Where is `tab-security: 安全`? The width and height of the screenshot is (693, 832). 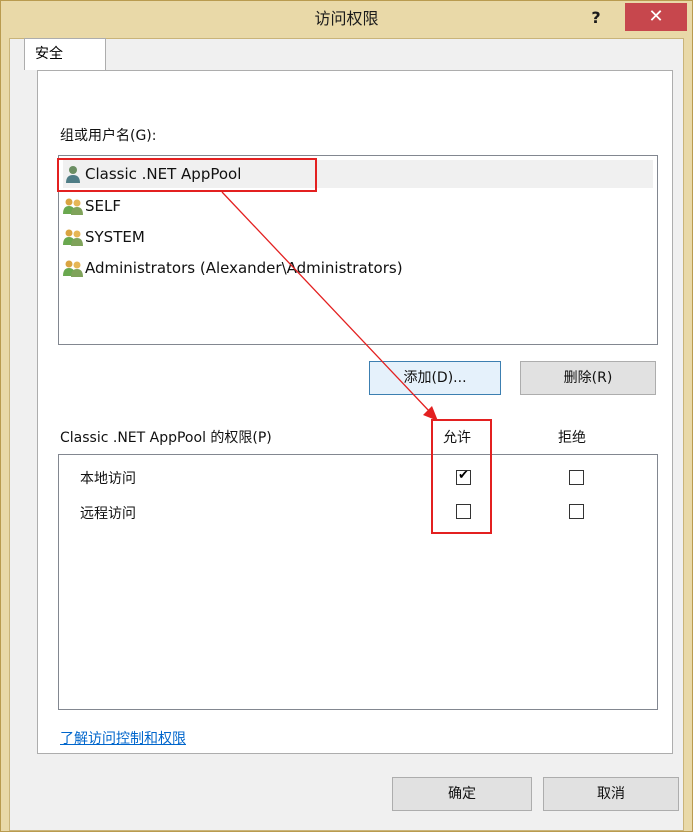
tab-security: 安全 is located at coordinates (65, 54).